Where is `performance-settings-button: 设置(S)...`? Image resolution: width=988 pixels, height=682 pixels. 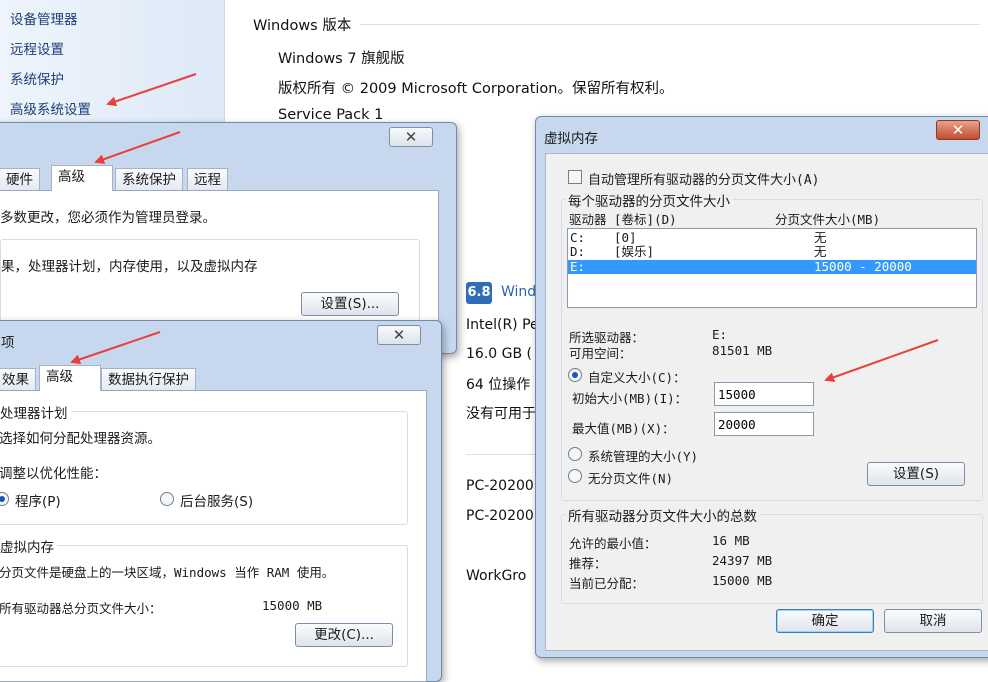 performance-settings-button: 设置(S)... is located at coordinates (350, 304).